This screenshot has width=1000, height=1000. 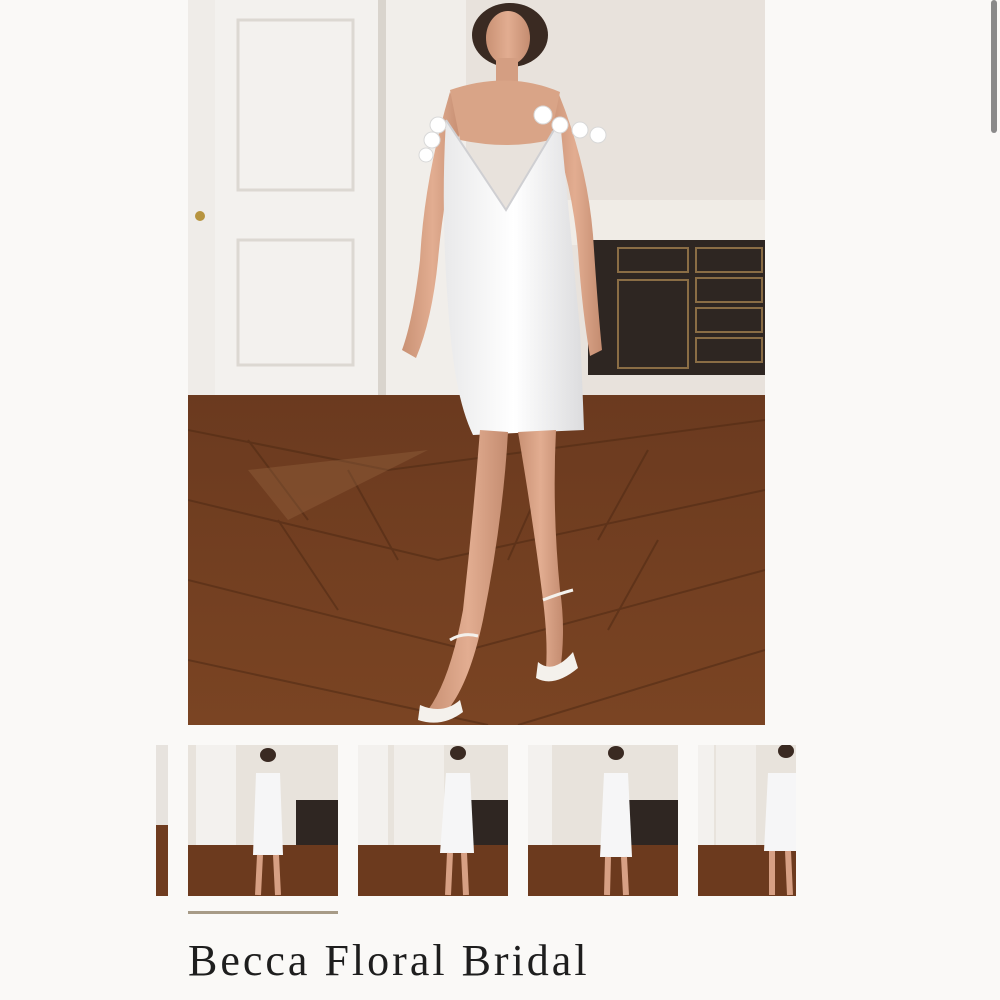 I want to click on thumbnail-4-partial, so click(x=747, y=820).